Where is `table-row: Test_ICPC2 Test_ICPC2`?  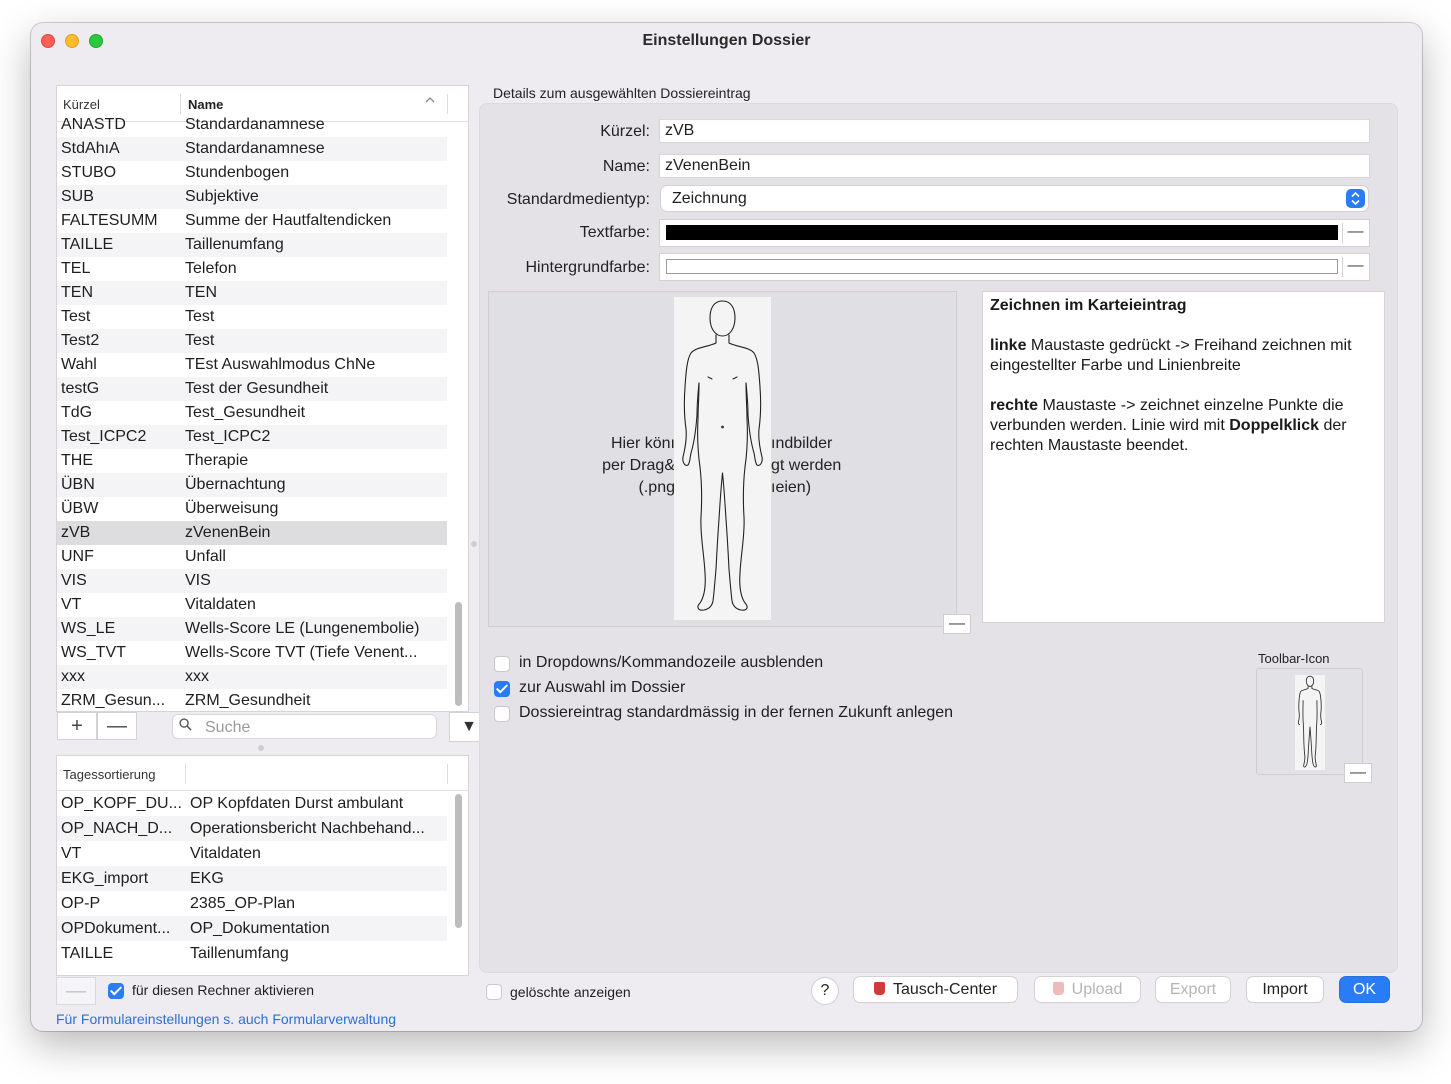 table-row: Test_ICPC2 Test_ICPC2 is located at coordinates (252, 437).